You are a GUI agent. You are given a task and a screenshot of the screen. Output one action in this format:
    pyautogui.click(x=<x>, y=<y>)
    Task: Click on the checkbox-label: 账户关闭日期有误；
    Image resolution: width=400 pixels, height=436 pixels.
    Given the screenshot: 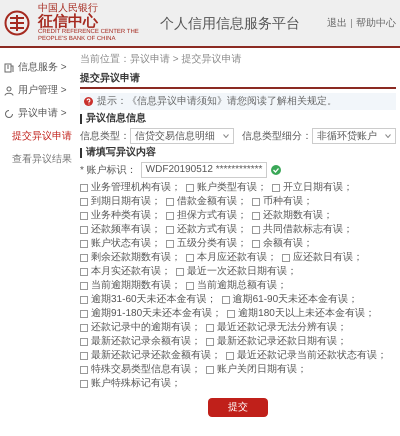 What is the action you would take?
    pyautogui.click(x=262, y=370)
    